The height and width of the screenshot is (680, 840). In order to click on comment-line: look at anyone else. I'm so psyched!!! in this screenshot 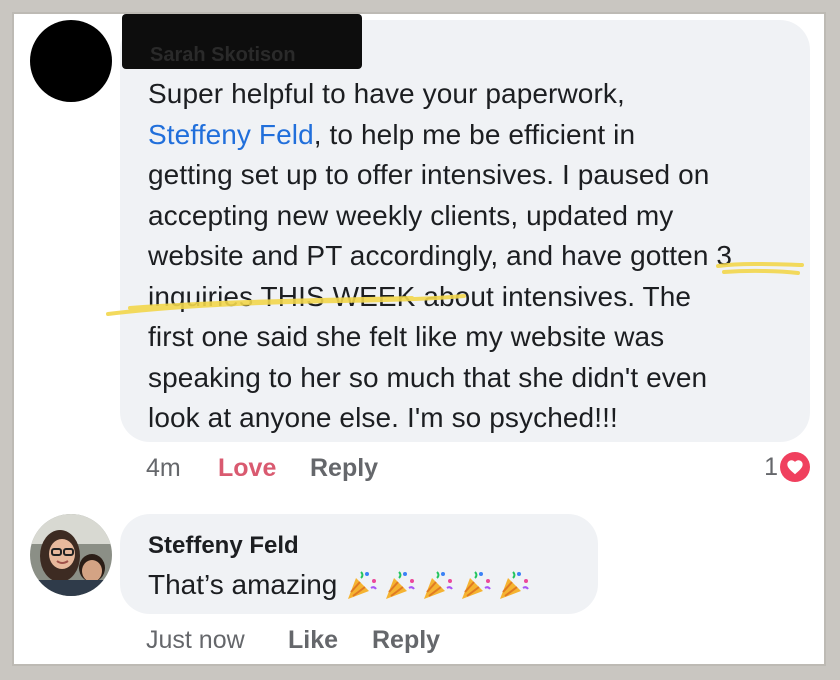, I will do `click(383, 417)`.